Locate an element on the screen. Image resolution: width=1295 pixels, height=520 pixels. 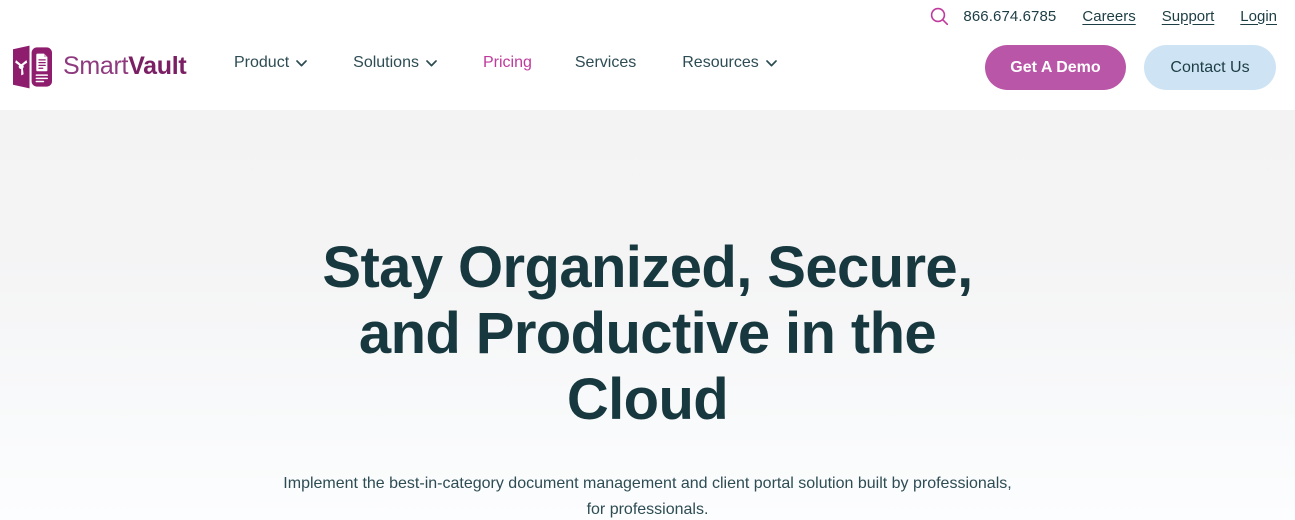
nav-label-services: Services is located at coordinates (605, 62).